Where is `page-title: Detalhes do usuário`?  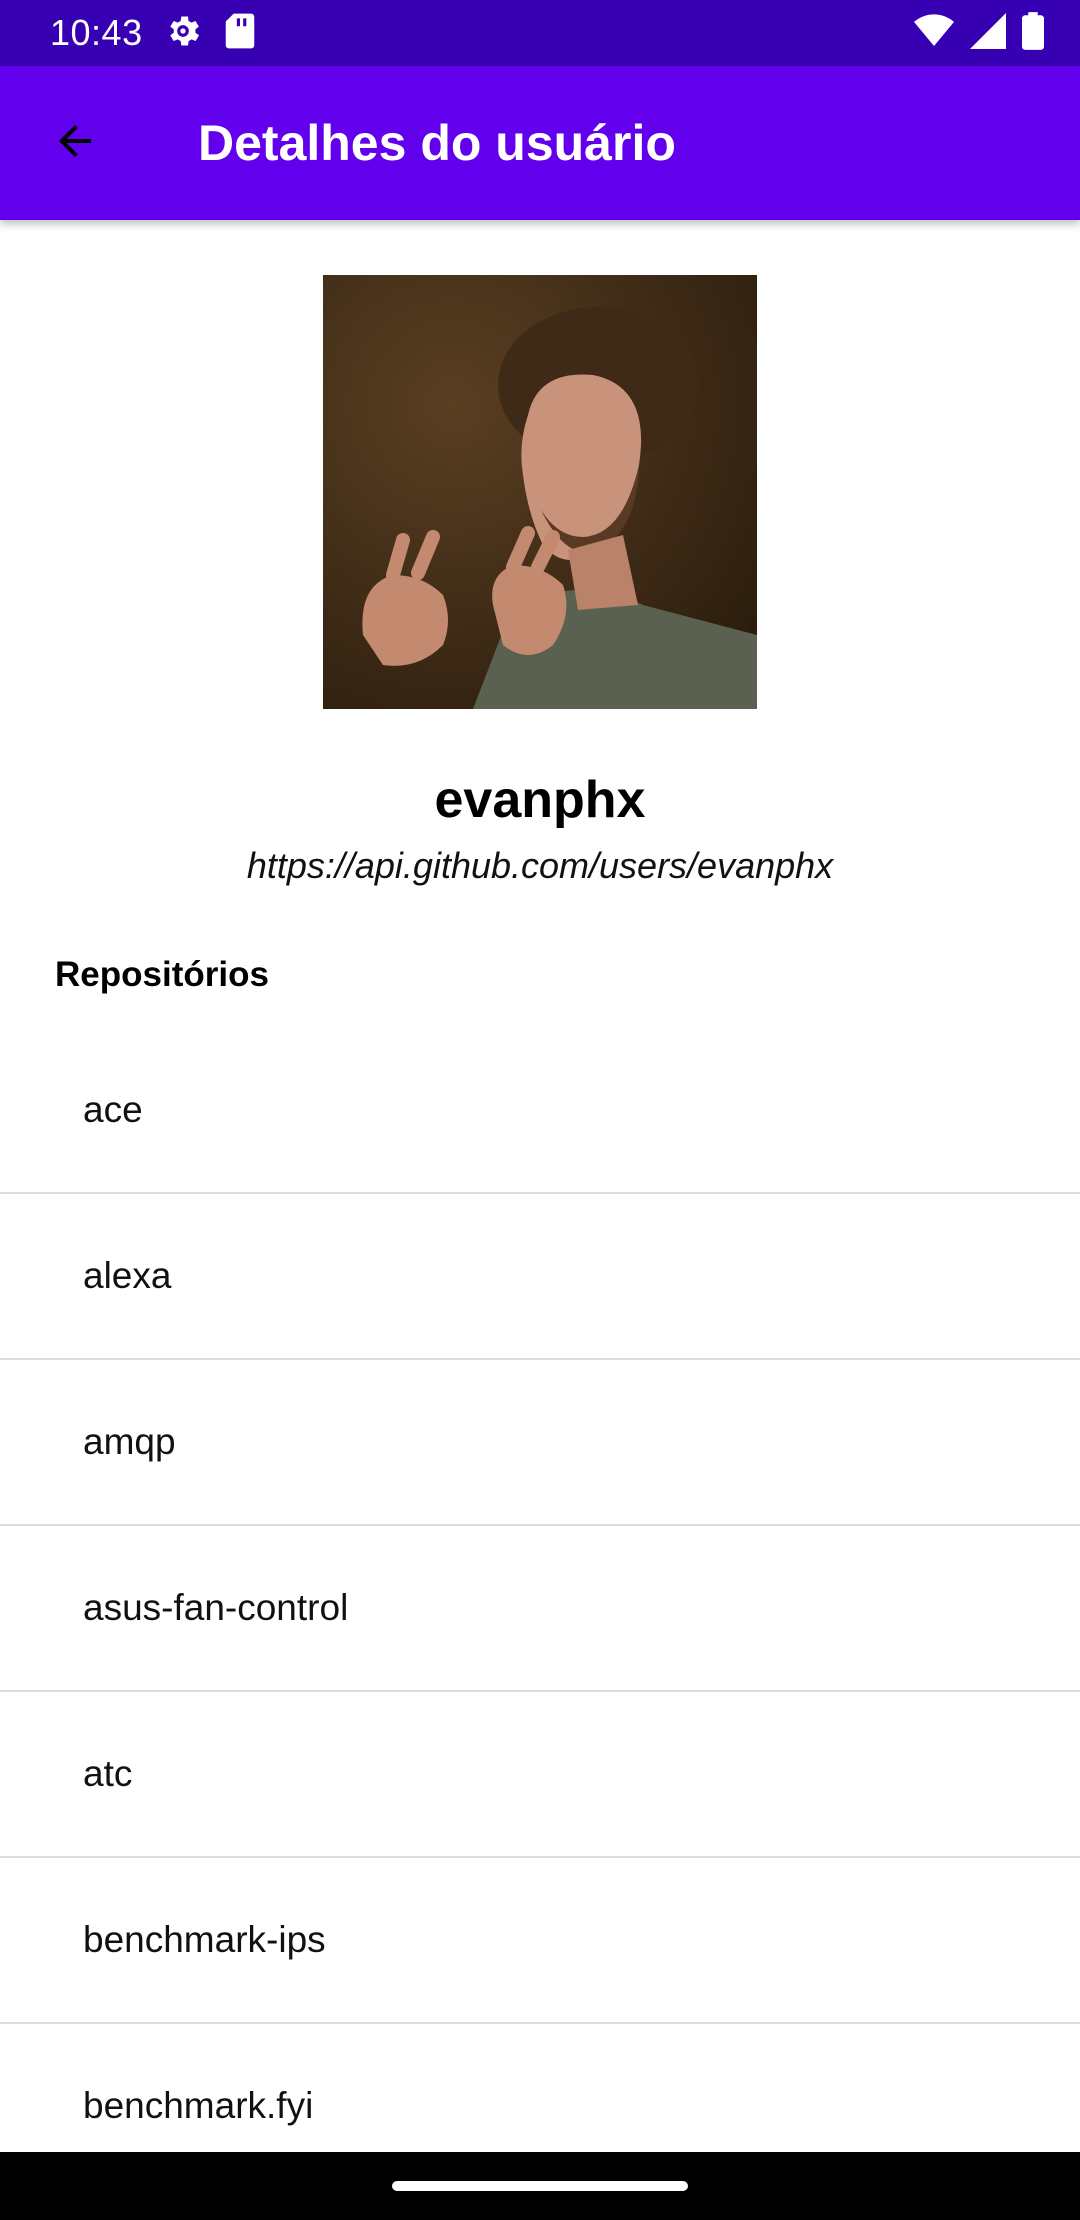 page-title: Detalhes do usuário is located at coordinates (437, 143).